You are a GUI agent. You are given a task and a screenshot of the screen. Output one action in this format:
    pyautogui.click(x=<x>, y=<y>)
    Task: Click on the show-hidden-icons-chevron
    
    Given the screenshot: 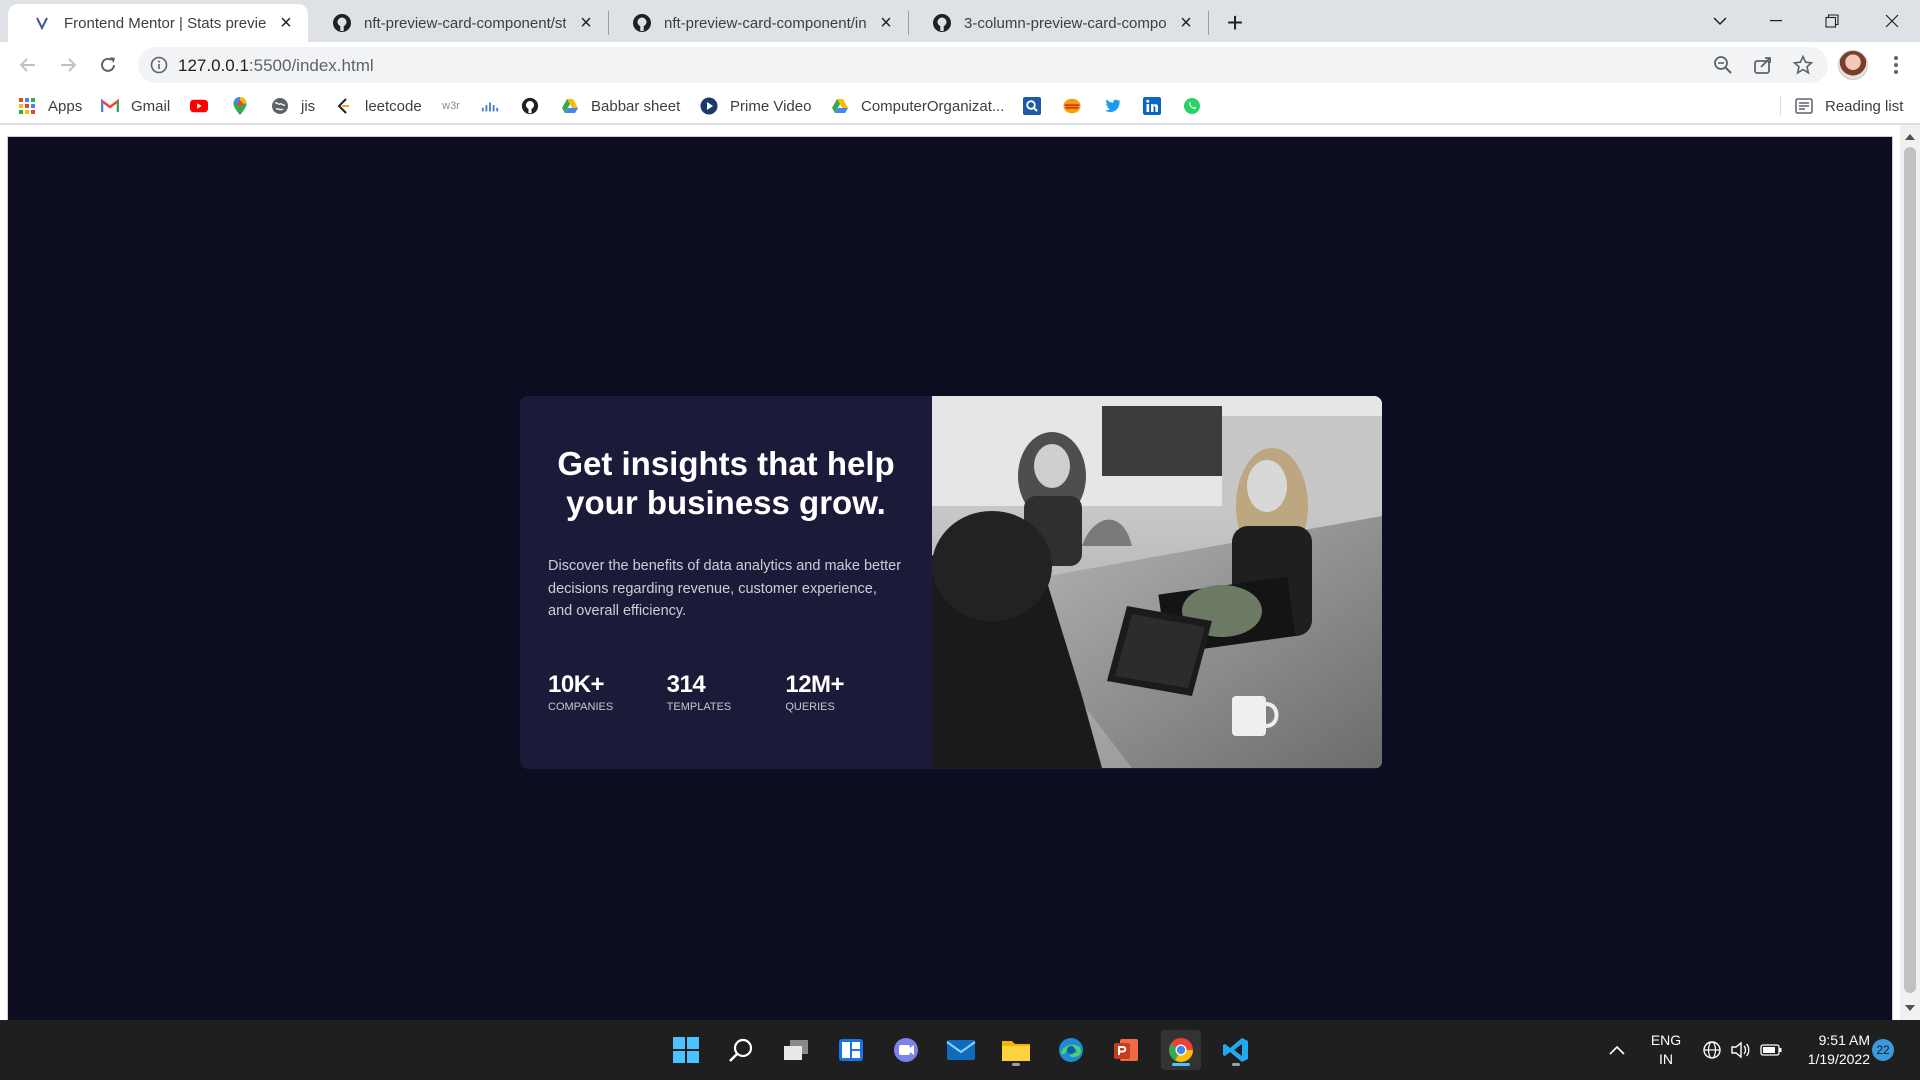 What is the action you would take?
    pyautogui.click(x=1617, y=1050)
    